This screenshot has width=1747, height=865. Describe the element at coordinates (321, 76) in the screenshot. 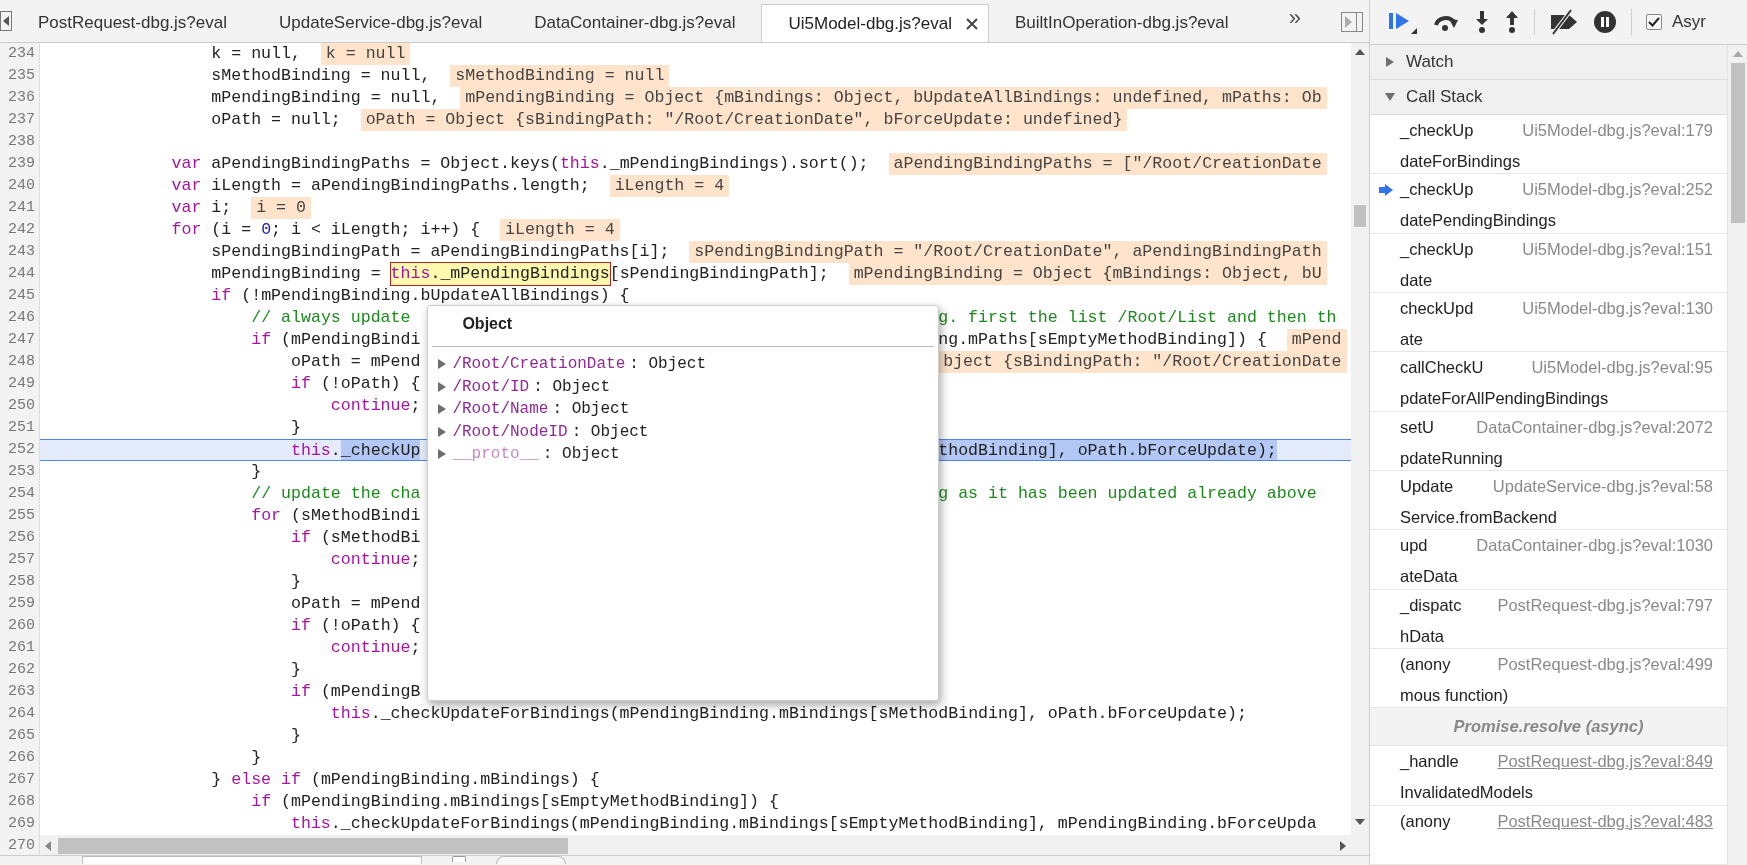

I see `code-text: sMethodBinding = null,` at that location.